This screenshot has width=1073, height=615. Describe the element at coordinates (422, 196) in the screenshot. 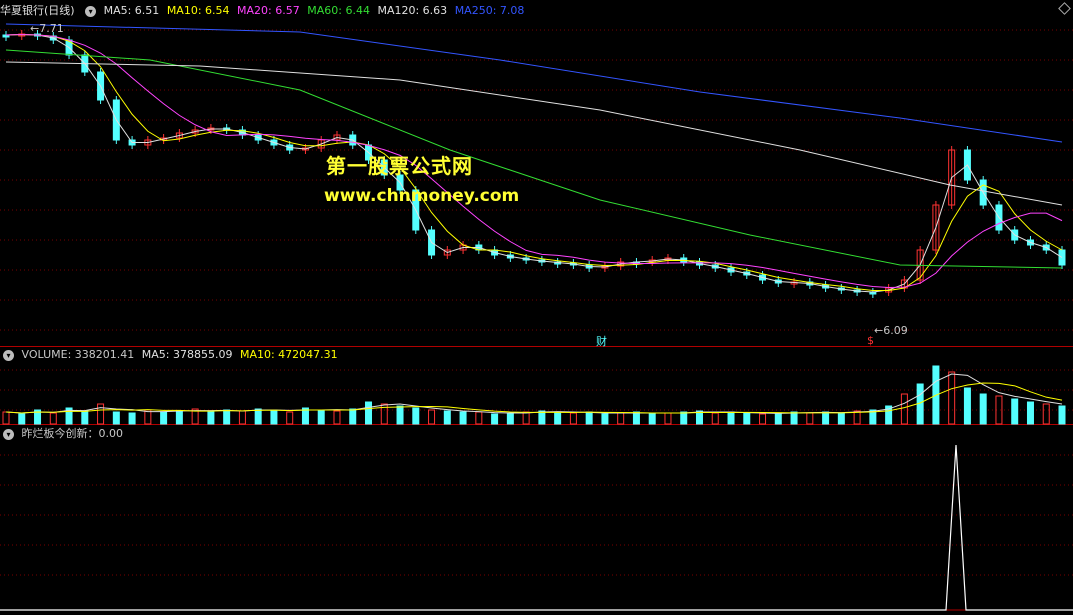

I see `watermark-url: www.chnmoney.com` at that location.